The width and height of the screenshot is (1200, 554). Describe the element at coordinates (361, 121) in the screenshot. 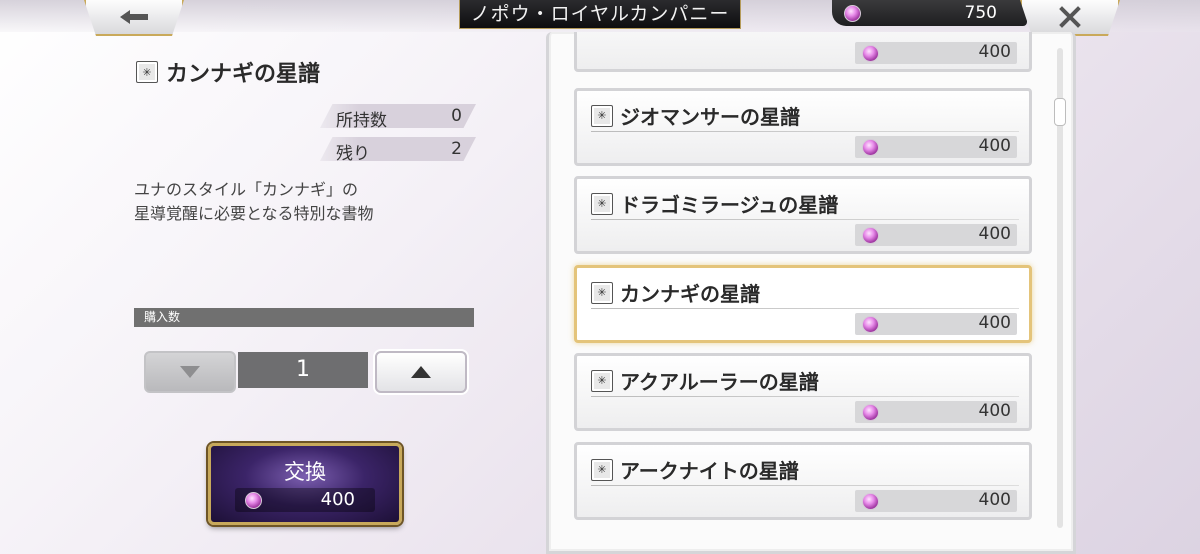

I see `owned-label: 所持数` at that location.